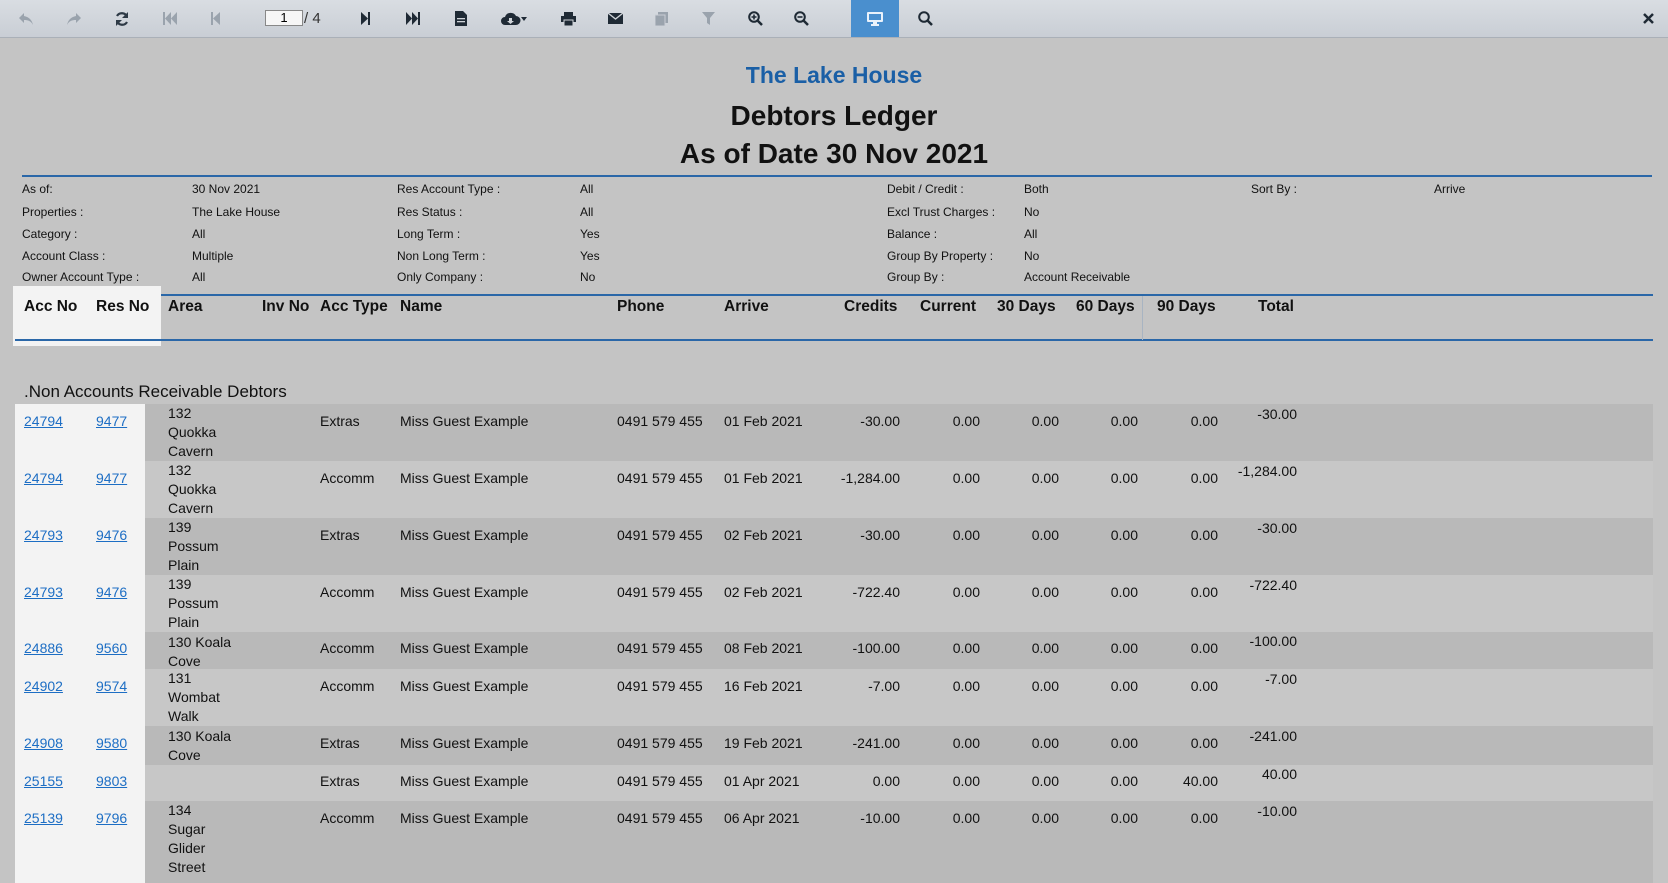 Image resolution: width=1668 pixels, height=883 pixels. Describe the element at coordinates (347, 478) in the screenshot. I see `acc-type-cell: Accomm` at that location.